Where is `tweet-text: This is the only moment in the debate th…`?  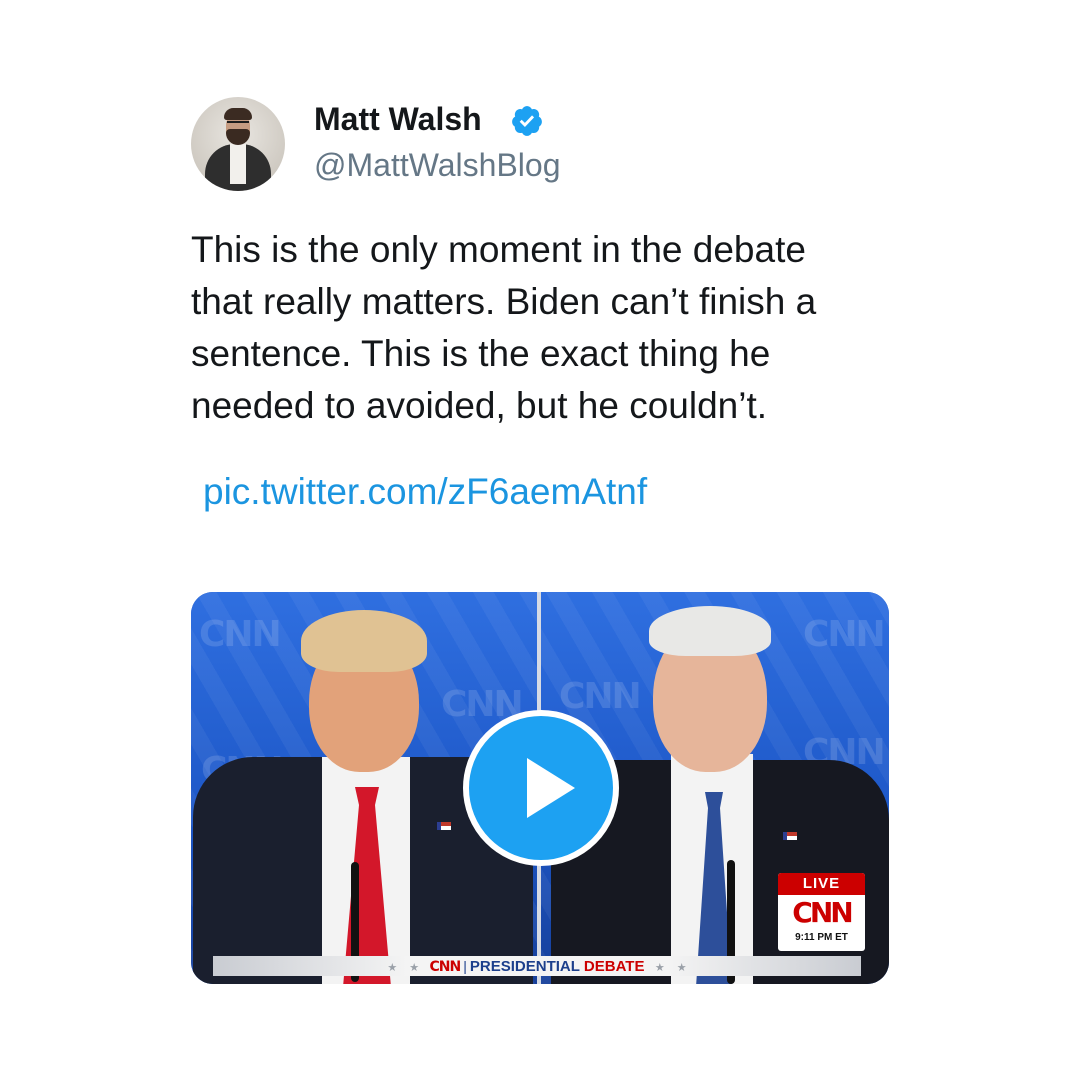 tweet-text: This is the only moment in the debate th… is located at coordinates (551, 328).